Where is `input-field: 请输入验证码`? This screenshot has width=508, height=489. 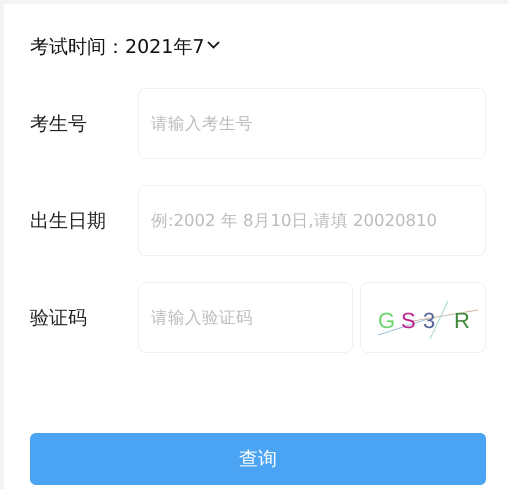 input-field: 请输入验证码 is located at coordinates (245, 317).